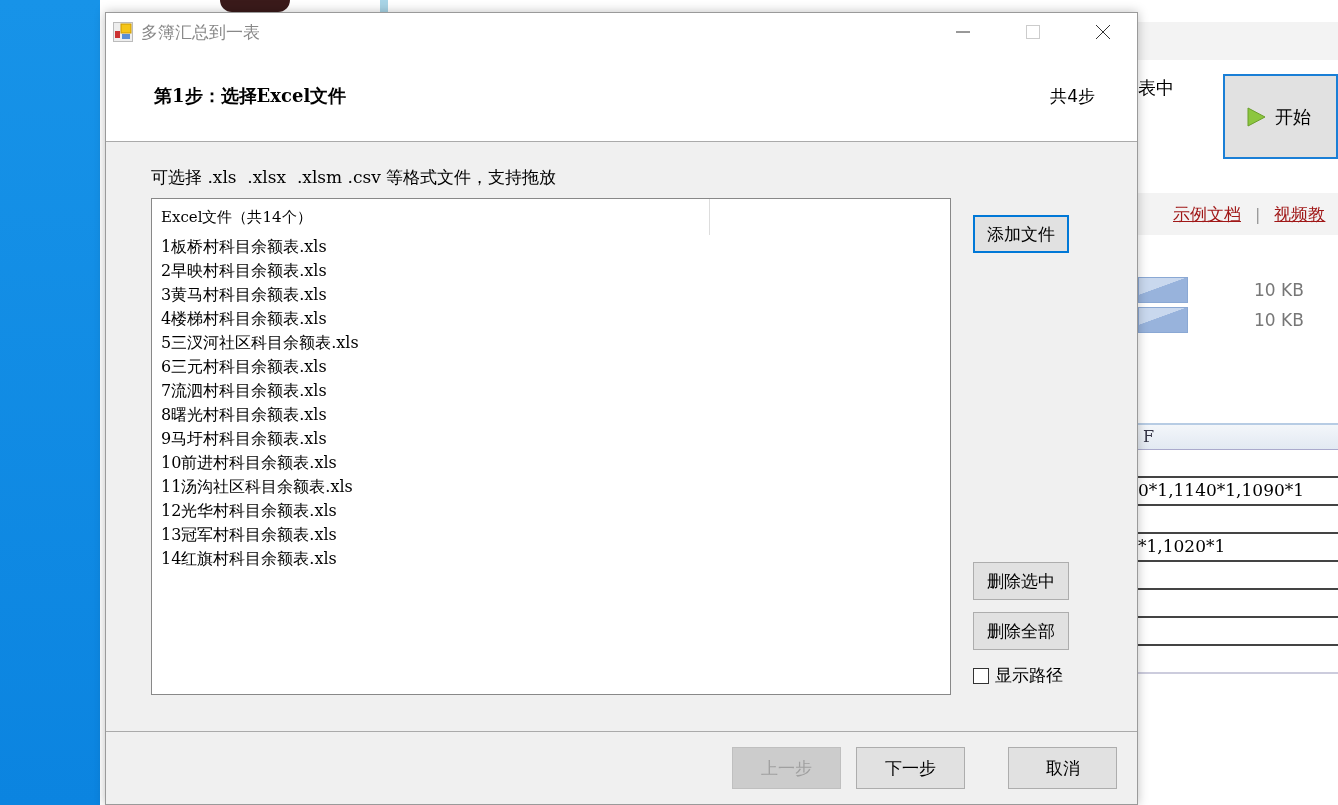 The width and height of the screenshot is (1338, 805). I want to click on file-item: 4楼梯村科目余额表.xls, so click(244, 319).